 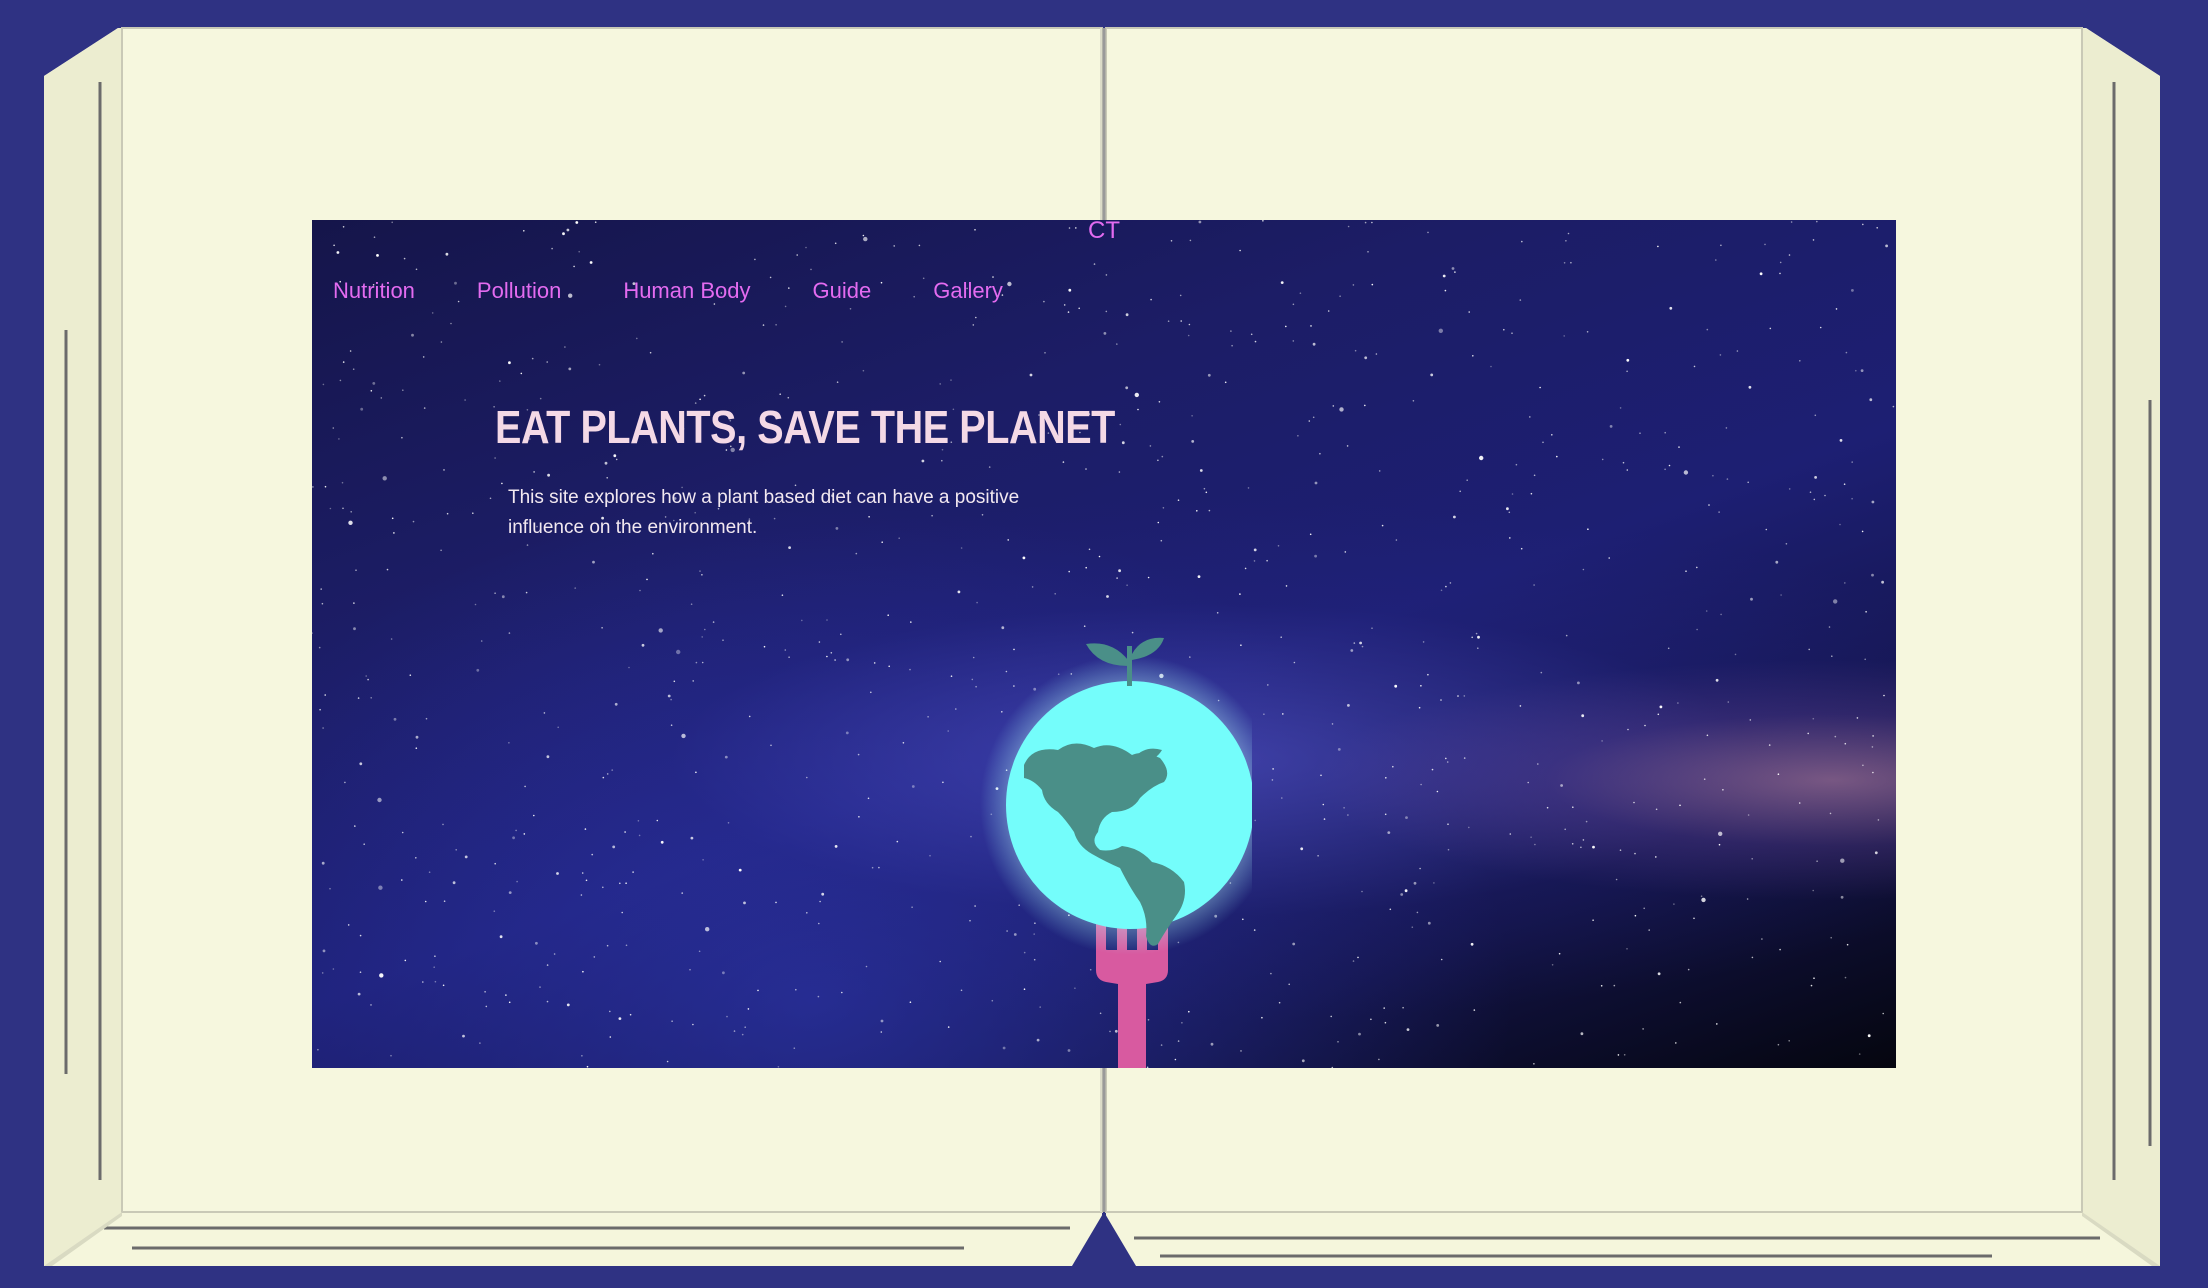 I want to click on nav-link-human-body: Human Body, so click(x=686, y=291).